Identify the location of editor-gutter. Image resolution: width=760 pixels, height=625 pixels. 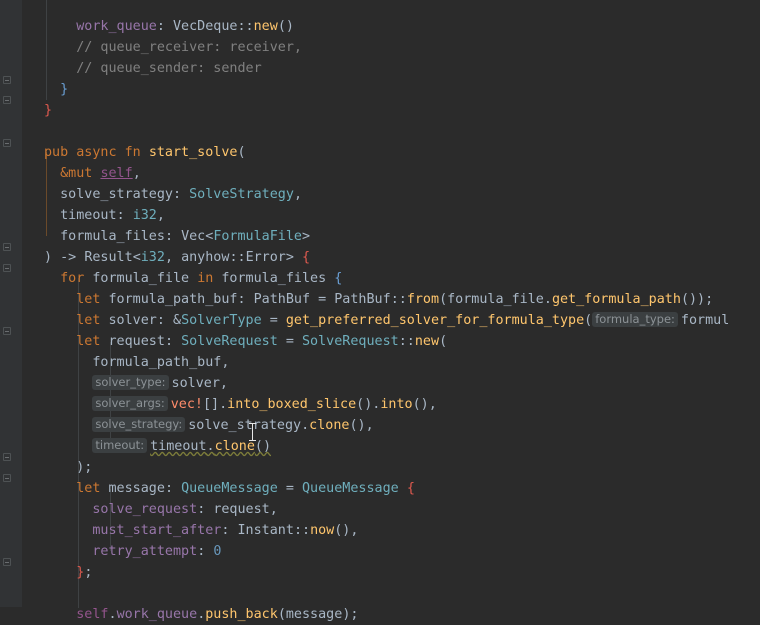
(11, 303).